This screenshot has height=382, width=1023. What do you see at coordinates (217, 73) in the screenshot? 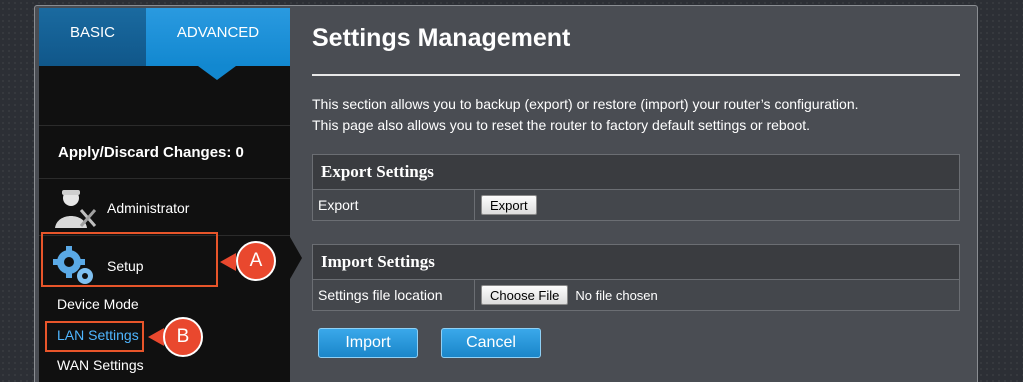
I see `active-tab-arrow` at bounding box center [217, 73].